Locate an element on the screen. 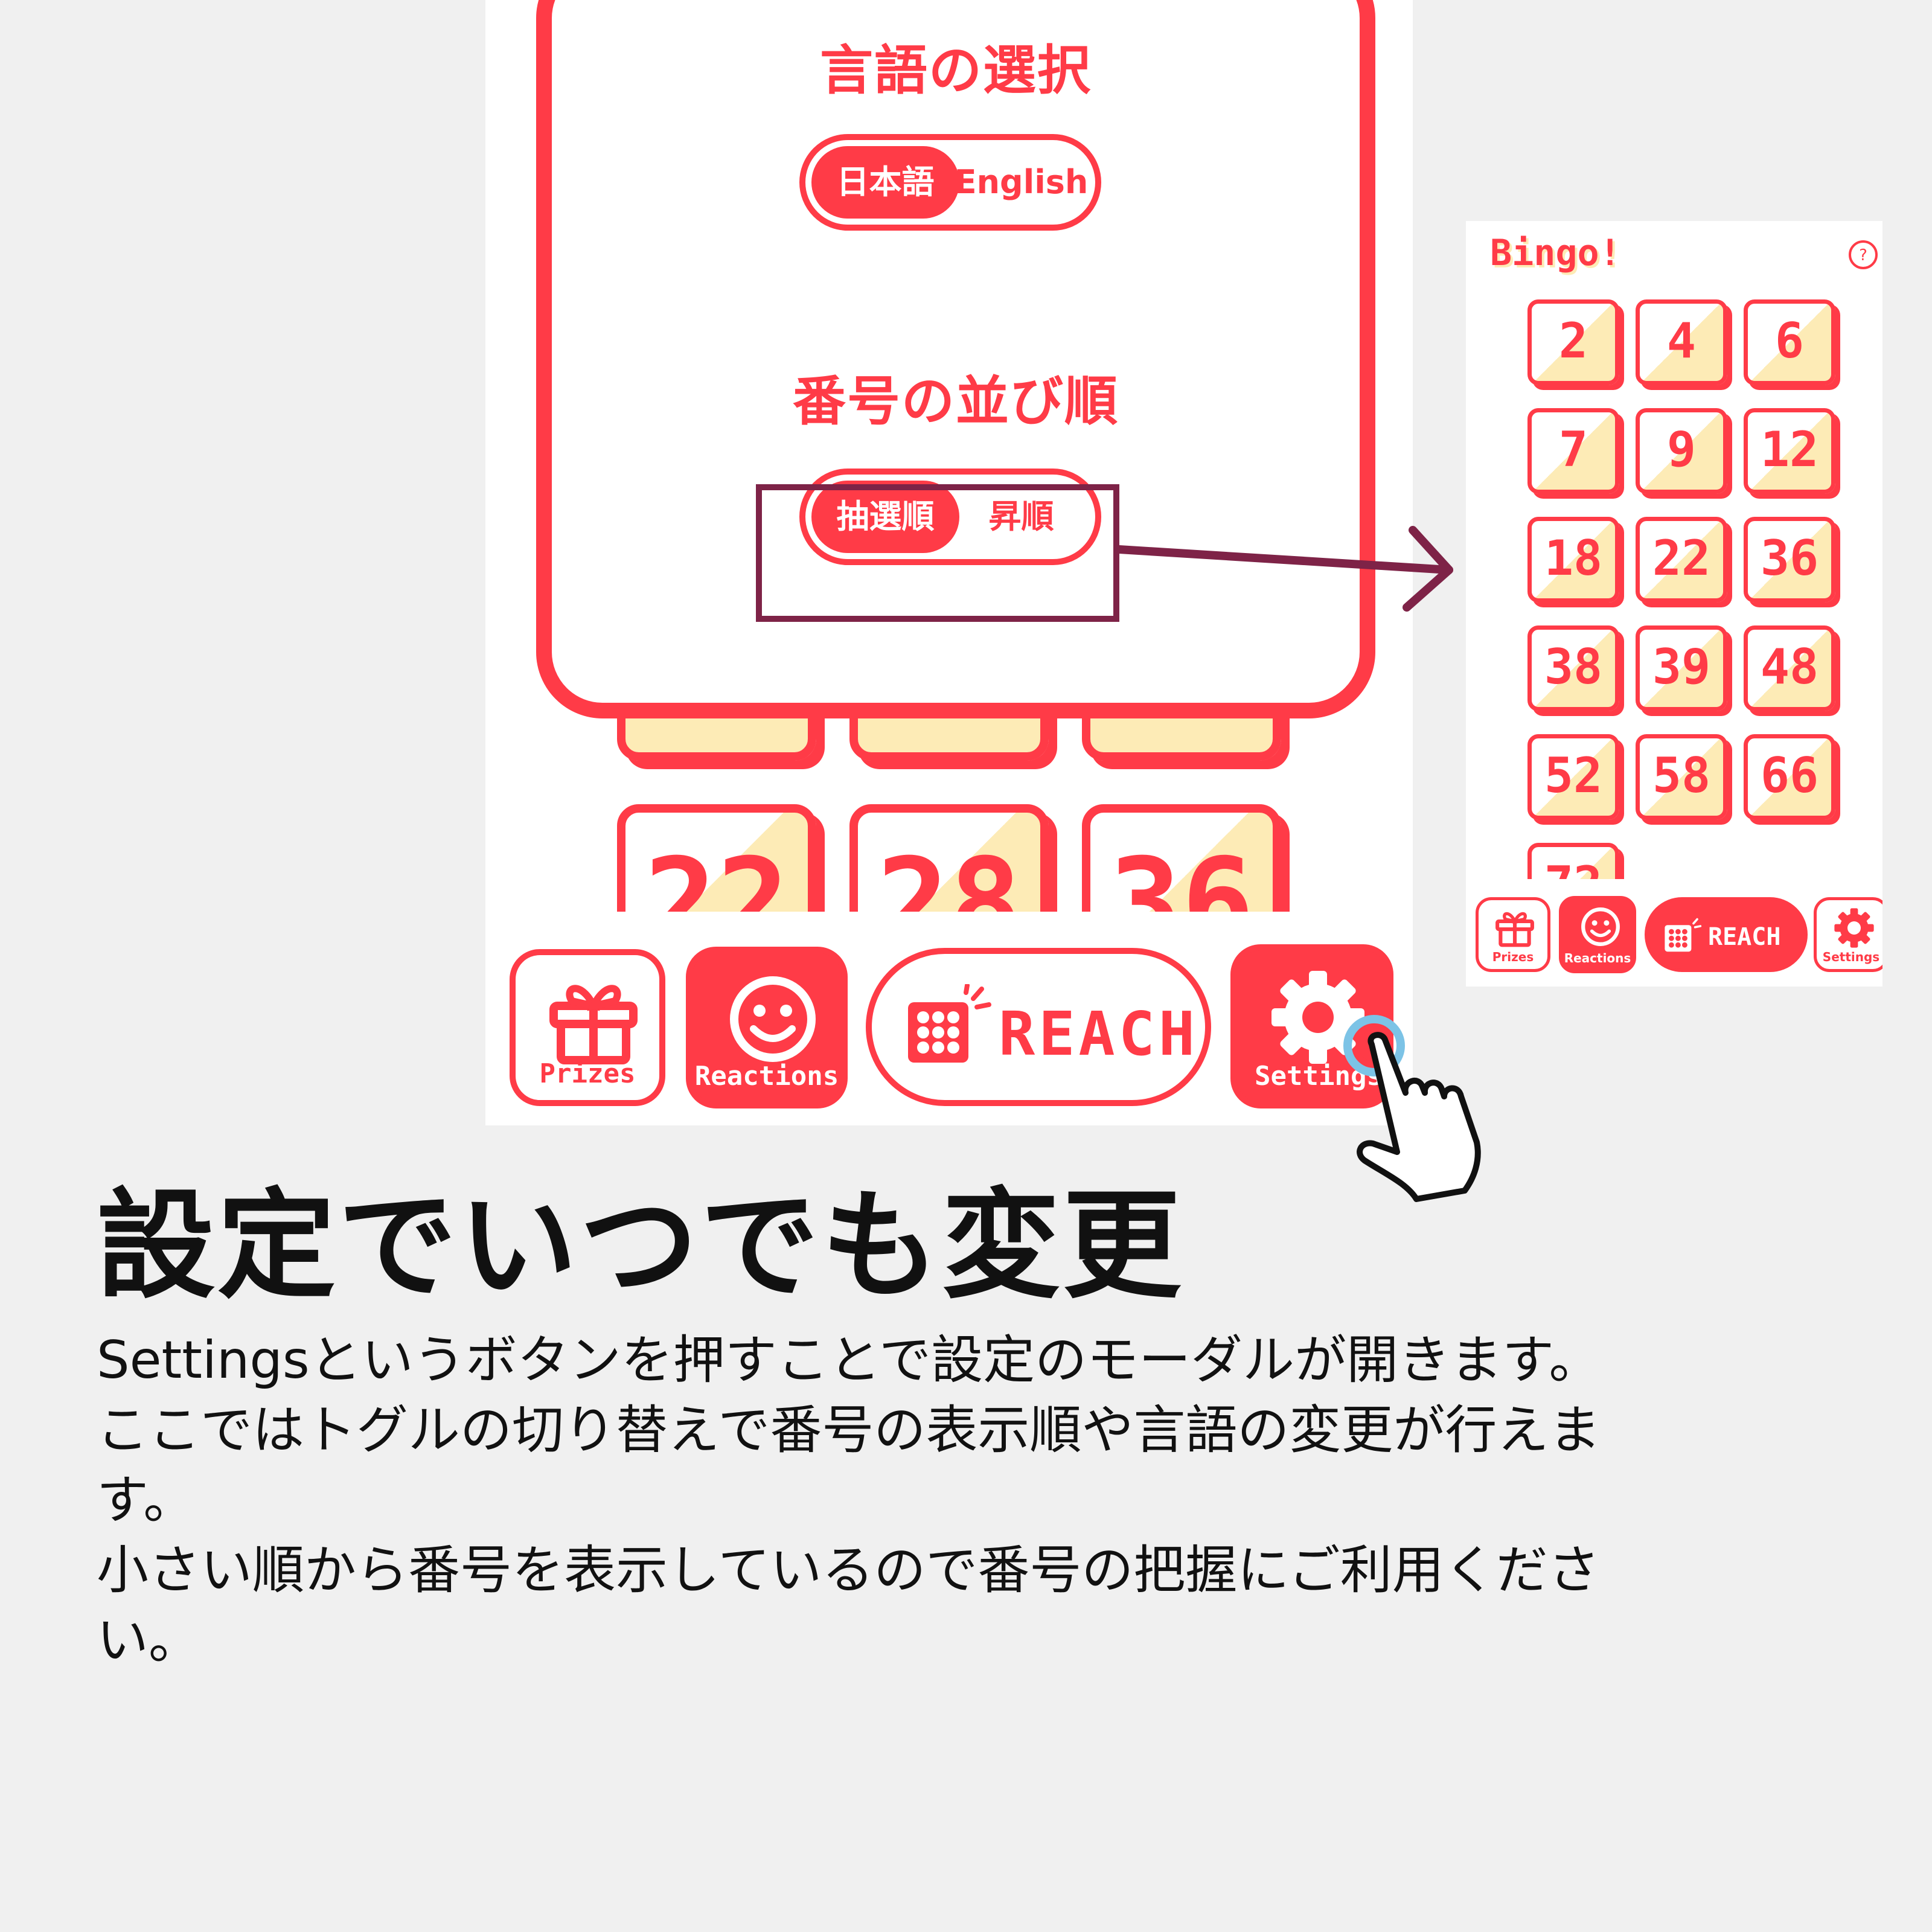 This screenshot has height=1932, width=1932. number-tile: 4 is located at coordinates (1681, 342).